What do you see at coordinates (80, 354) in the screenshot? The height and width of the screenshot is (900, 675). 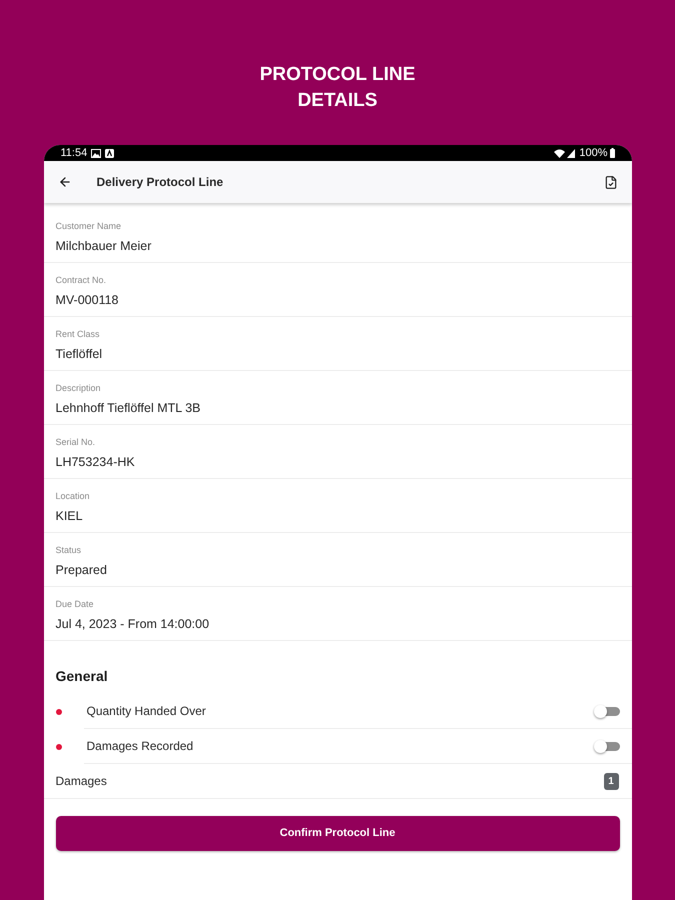 I see `field-value: Tieflöffel` at bounding box center [80, 354].